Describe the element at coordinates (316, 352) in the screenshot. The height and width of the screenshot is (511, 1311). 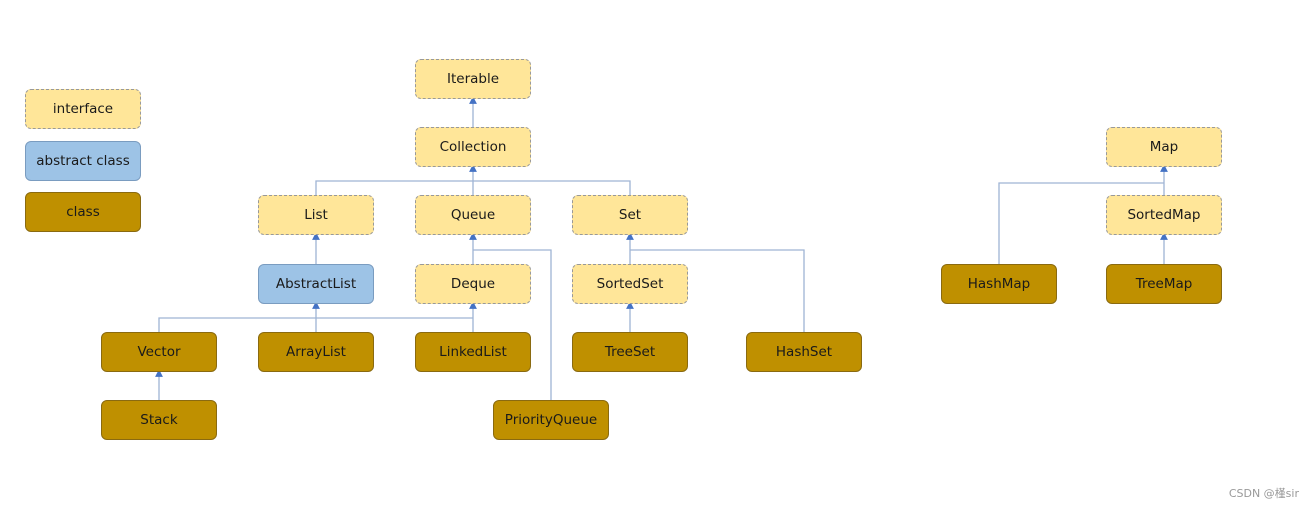
I see `node-arraylist: ArrayList` at that location.